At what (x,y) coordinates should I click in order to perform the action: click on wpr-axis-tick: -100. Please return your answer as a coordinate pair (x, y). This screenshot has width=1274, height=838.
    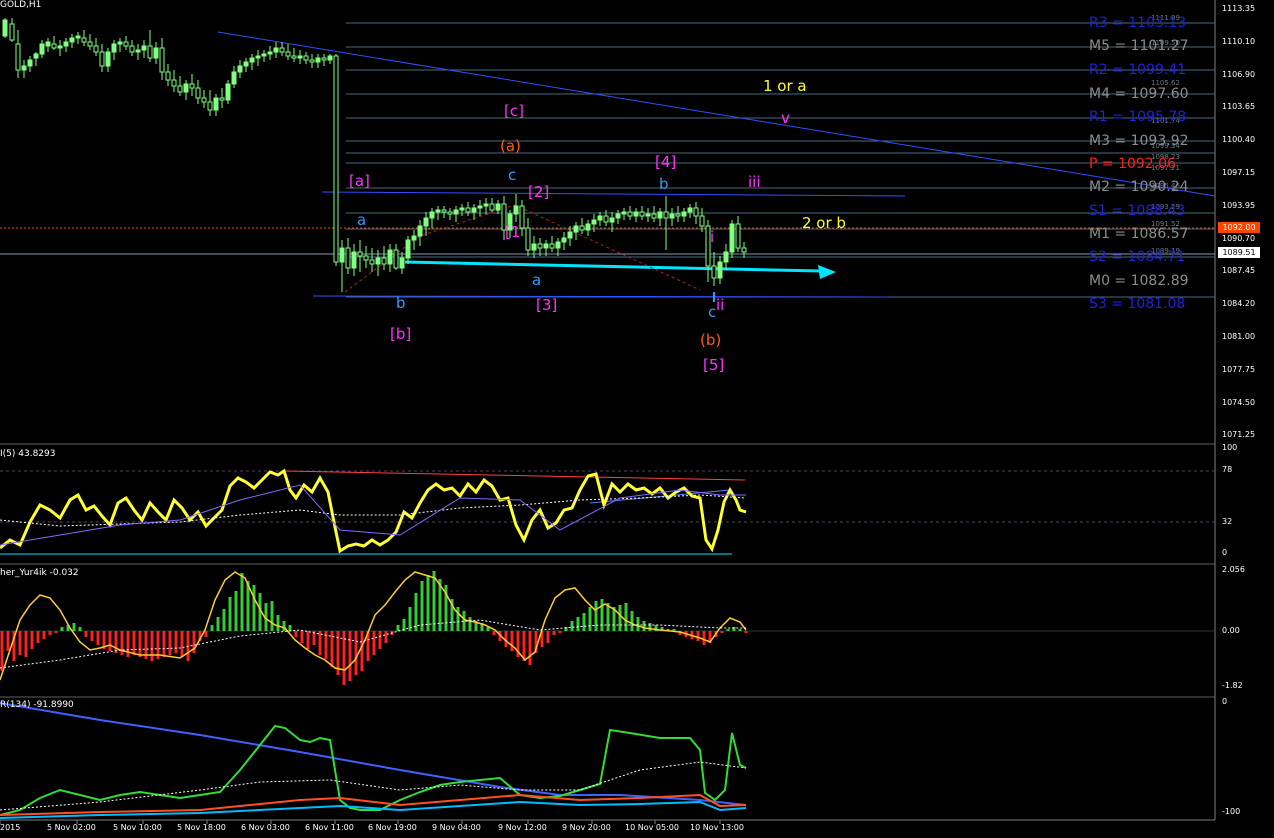
    Looking at the image, I should click on (1231, 811).